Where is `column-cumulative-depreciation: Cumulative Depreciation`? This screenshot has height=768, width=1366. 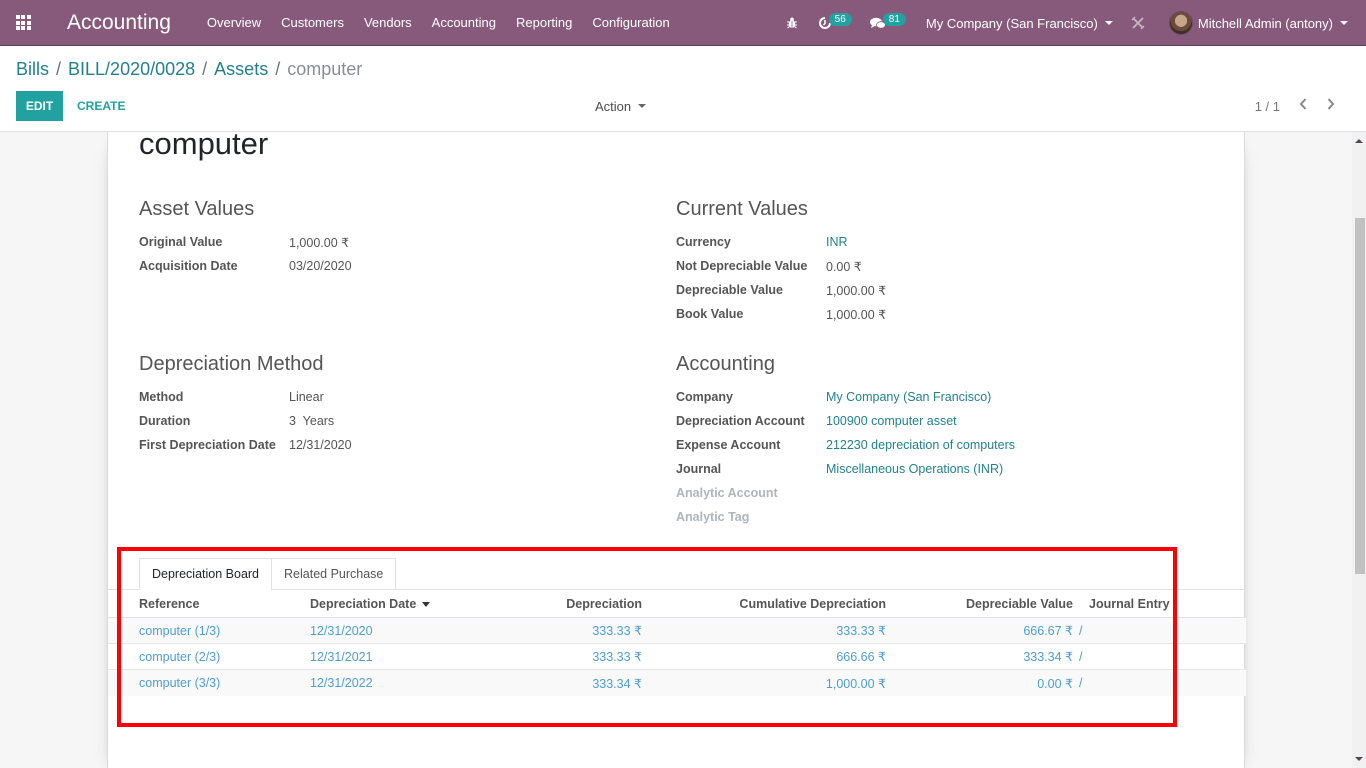
column-cumulative-depreciation: Cumulative Depreciation is located at coordinates (764, 604).